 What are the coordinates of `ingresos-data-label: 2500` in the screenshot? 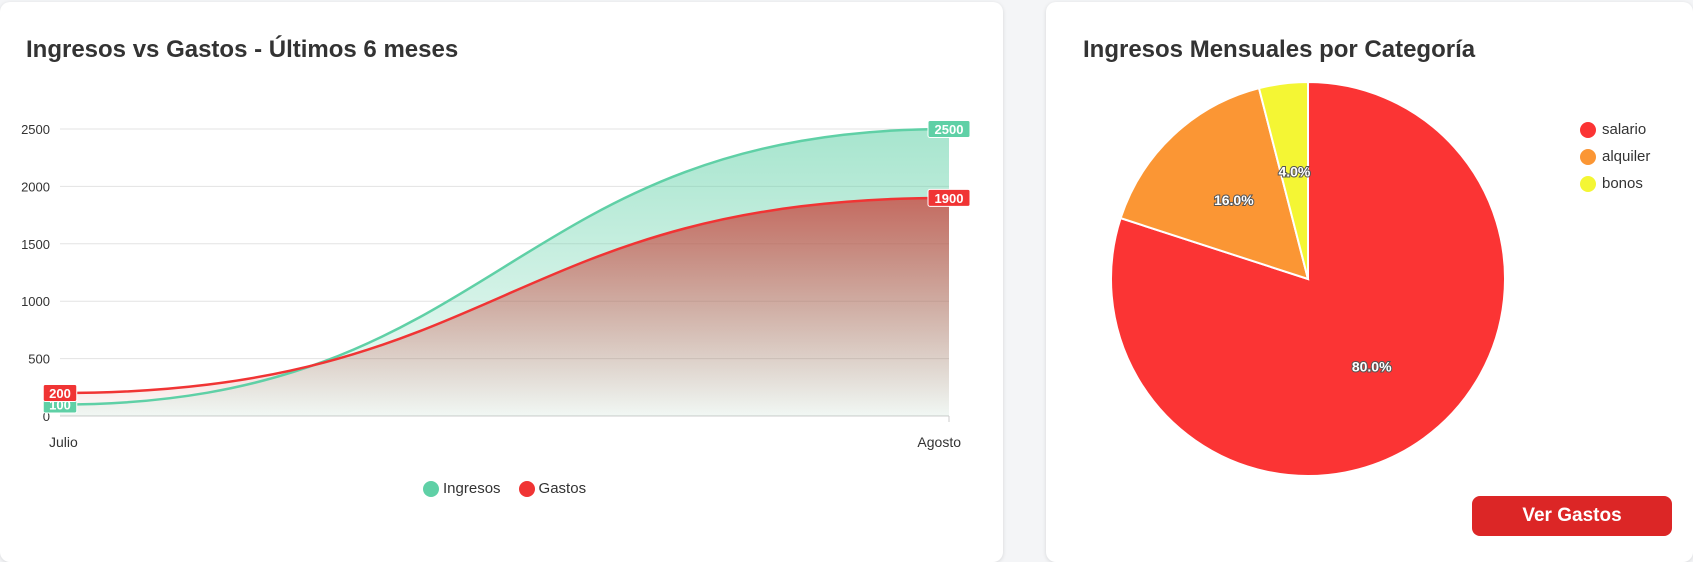 It's located at (949, 129).